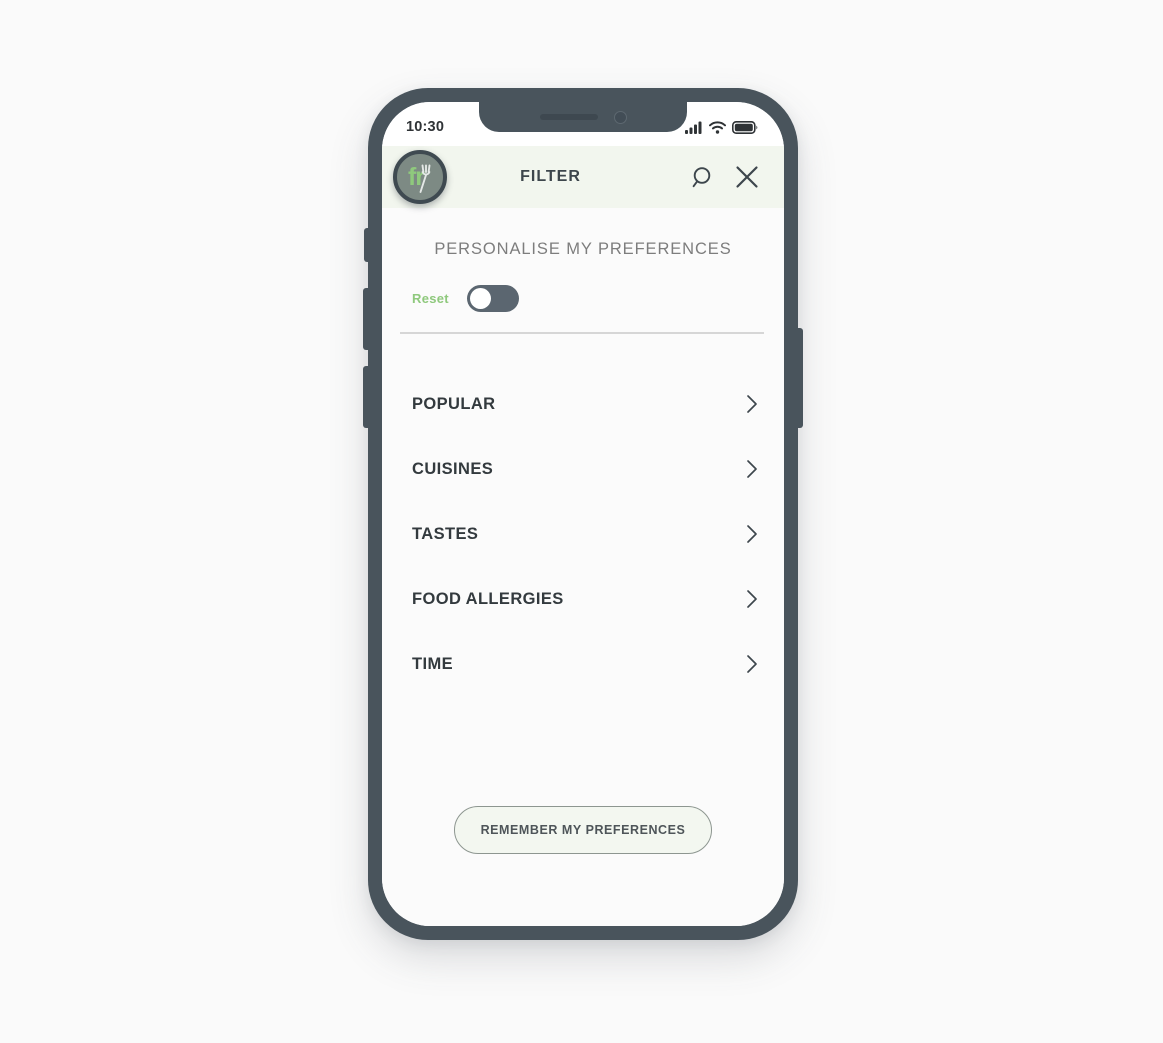  Describe the element at coordinates (492, 298) in the screenshot. I see `reset-toggle` at that location.